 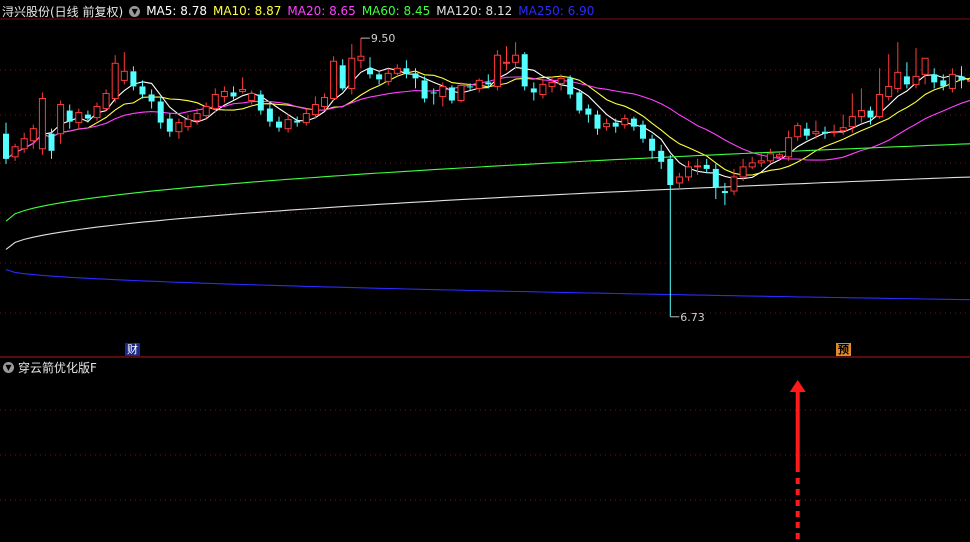 I want to click on ma20-label: MA20: 8.65, so click(x=321, y=11).